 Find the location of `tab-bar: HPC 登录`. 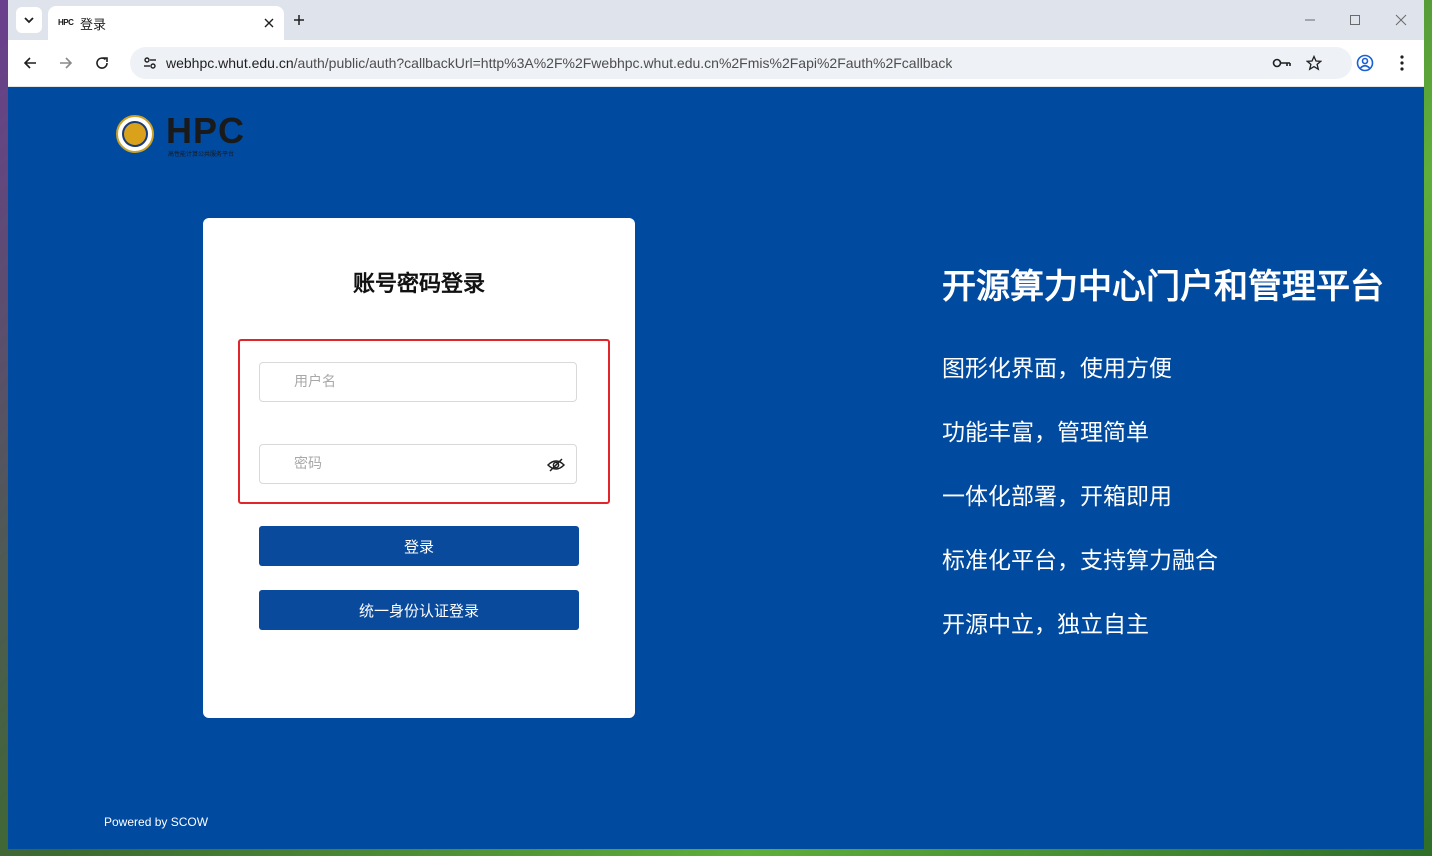

tab-bar: HPC 登录 is located at coordinates (716, 20).